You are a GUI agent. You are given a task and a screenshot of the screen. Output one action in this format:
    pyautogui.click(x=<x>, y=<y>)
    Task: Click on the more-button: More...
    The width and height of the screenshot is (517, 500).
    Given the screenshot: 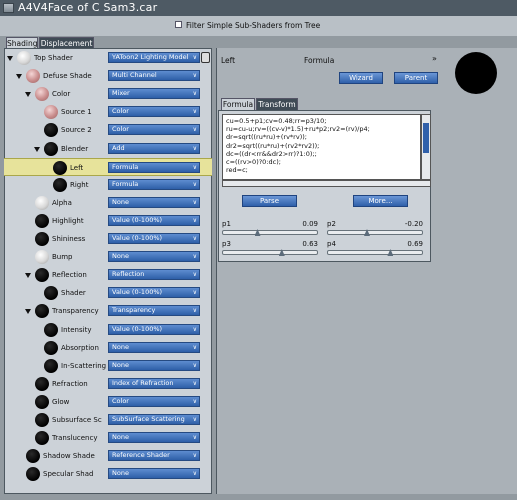 What is the action you would take?
    pyautogui.click(x=380, y=201)
    